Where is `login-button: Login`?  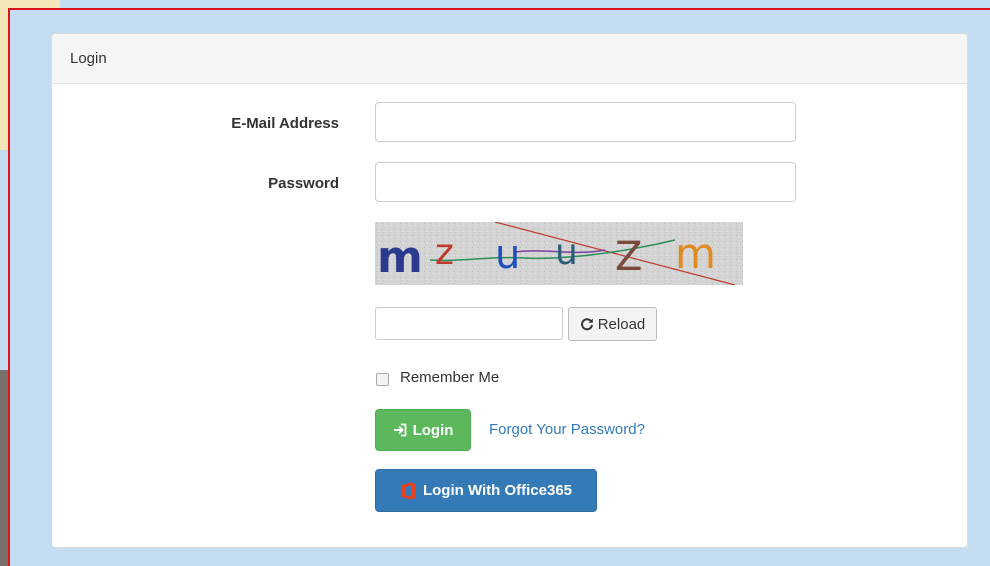 login-button: Login is located at coordinates (423, 430).